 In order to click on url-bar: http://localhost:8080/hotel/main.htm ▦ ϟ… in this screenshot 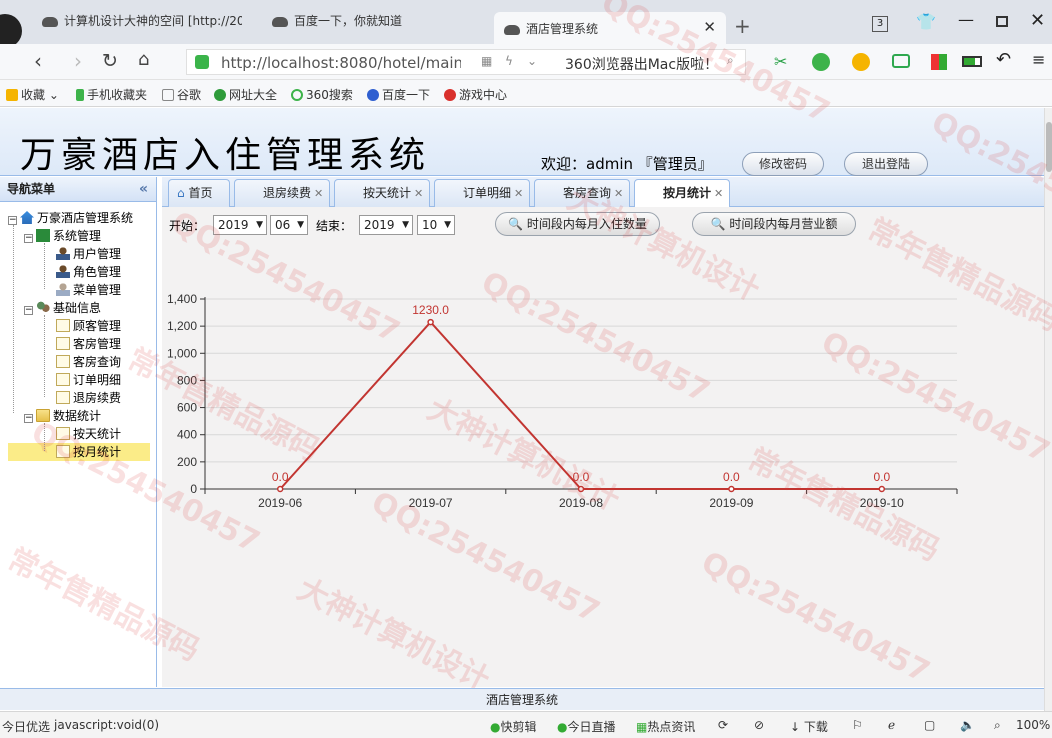, I will do `click(466, 62)`.